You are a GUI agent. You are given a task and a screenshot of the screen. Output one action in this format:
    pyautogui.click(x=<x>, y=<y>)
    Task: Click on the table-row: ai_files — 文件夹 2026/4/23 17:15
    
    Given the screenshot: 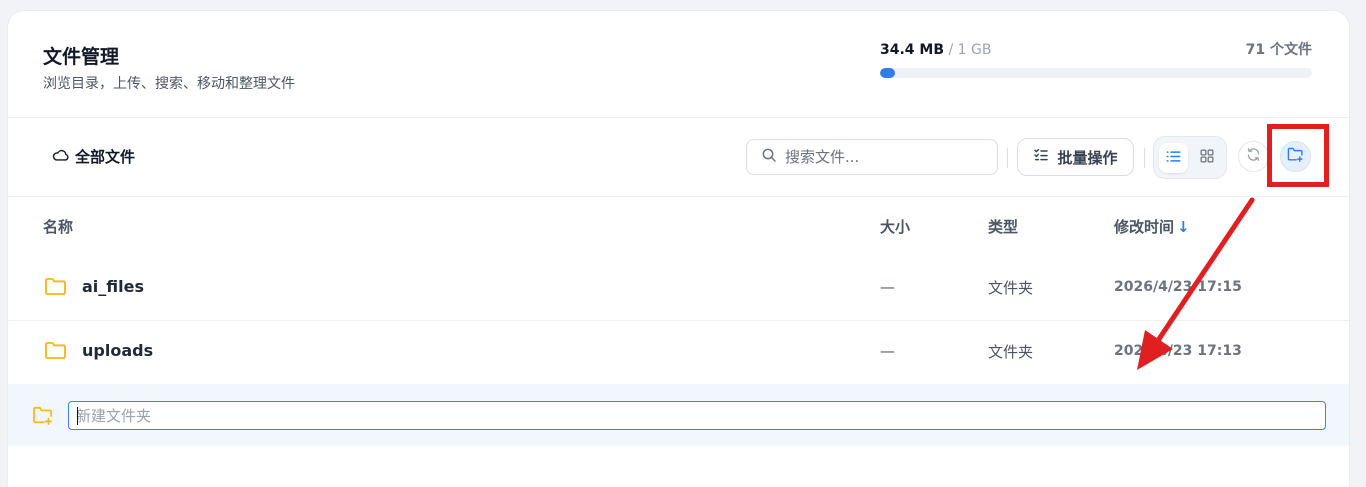 What is the action you would take?
    pyautogui.click(x=678, y=288)
    